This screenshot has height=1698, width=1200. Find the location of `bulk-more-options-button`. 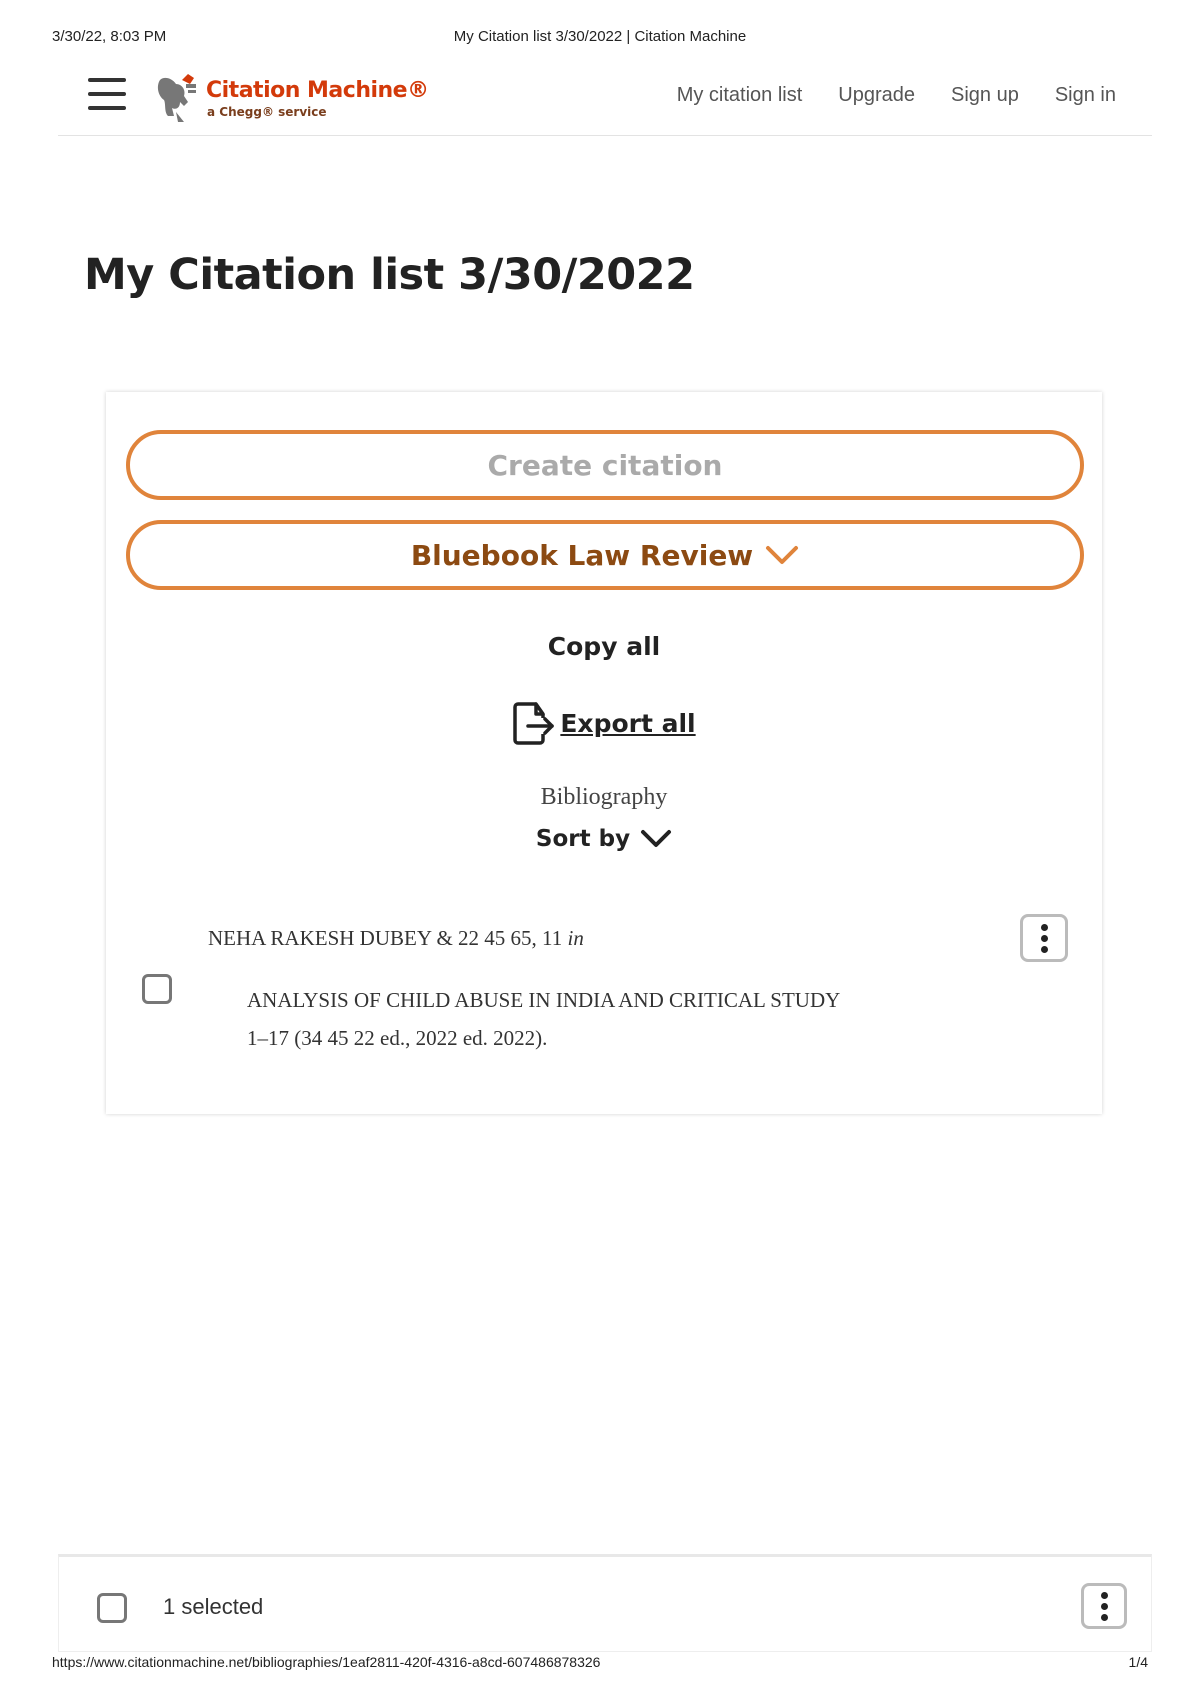

bulk-more-options-button is located at coordinates (1104, 1606).